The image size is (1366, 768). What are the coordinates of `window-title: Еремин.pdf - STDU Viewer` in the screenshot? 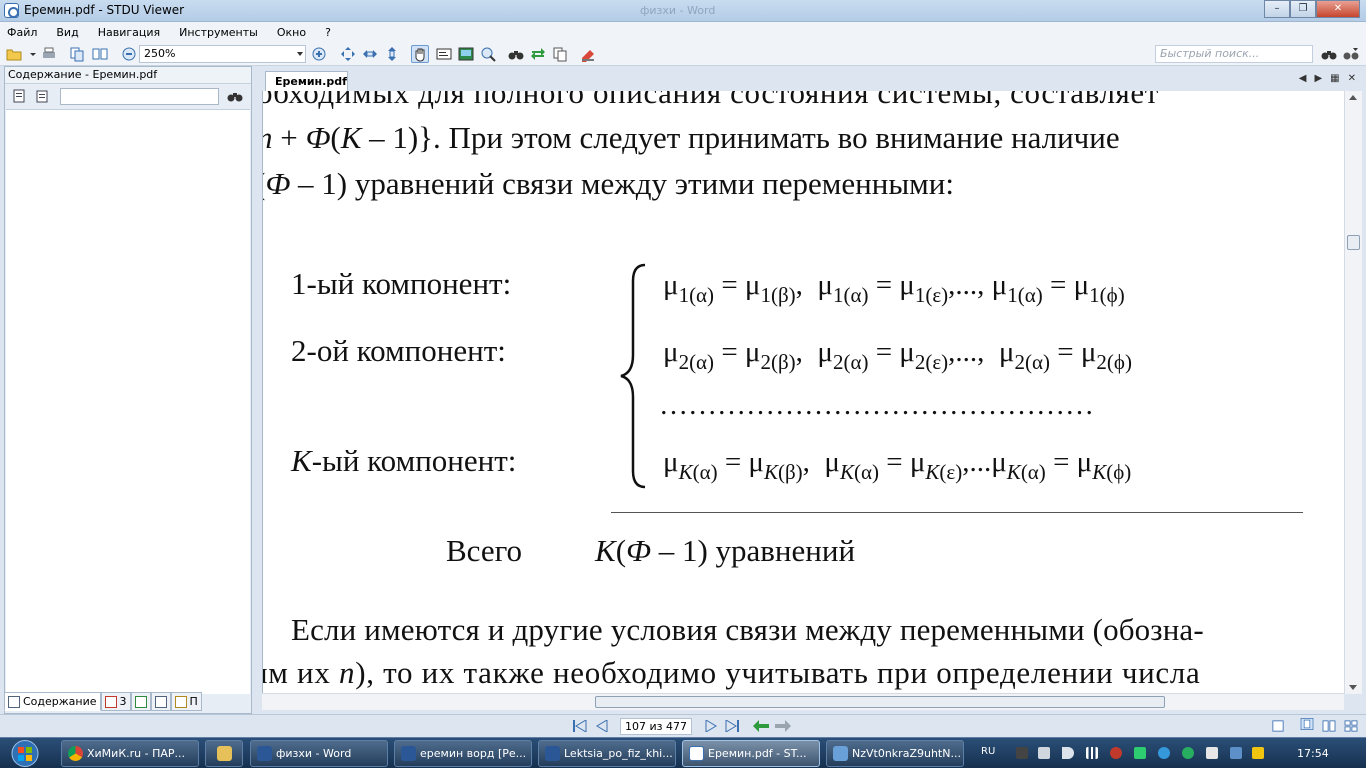 It's located at (104, 10).